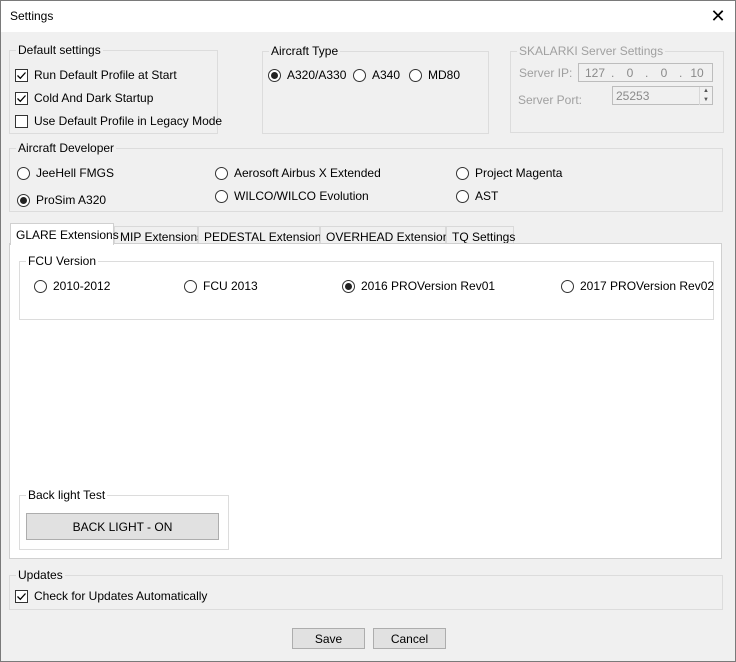 The height and width of the screenshot is (662, 736). What do you see at coordinates (71, 200) in the screenshot?
I see `radio-label: ProSim A320` at bounding box center [71, 200].